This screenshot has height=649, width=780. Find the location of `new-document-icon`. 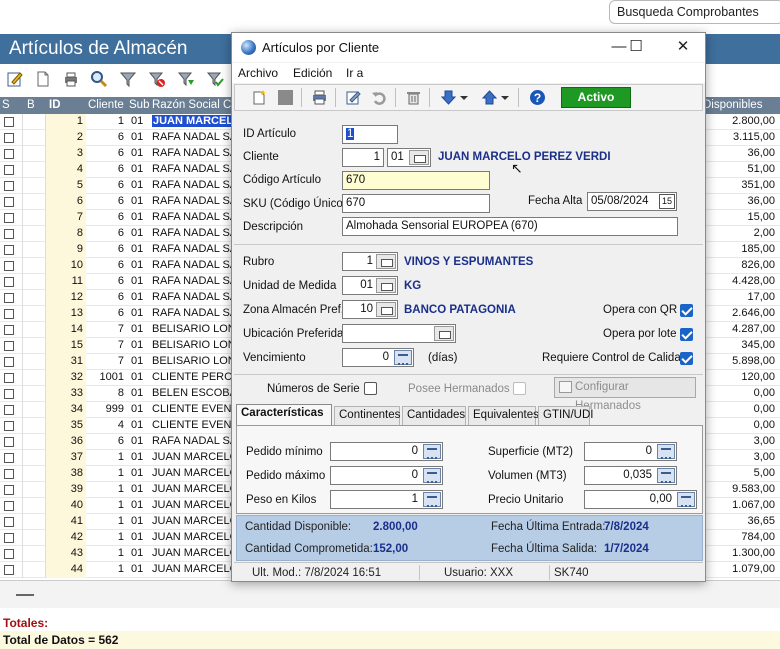

new-document-icon is located at coordinates (43, 79).